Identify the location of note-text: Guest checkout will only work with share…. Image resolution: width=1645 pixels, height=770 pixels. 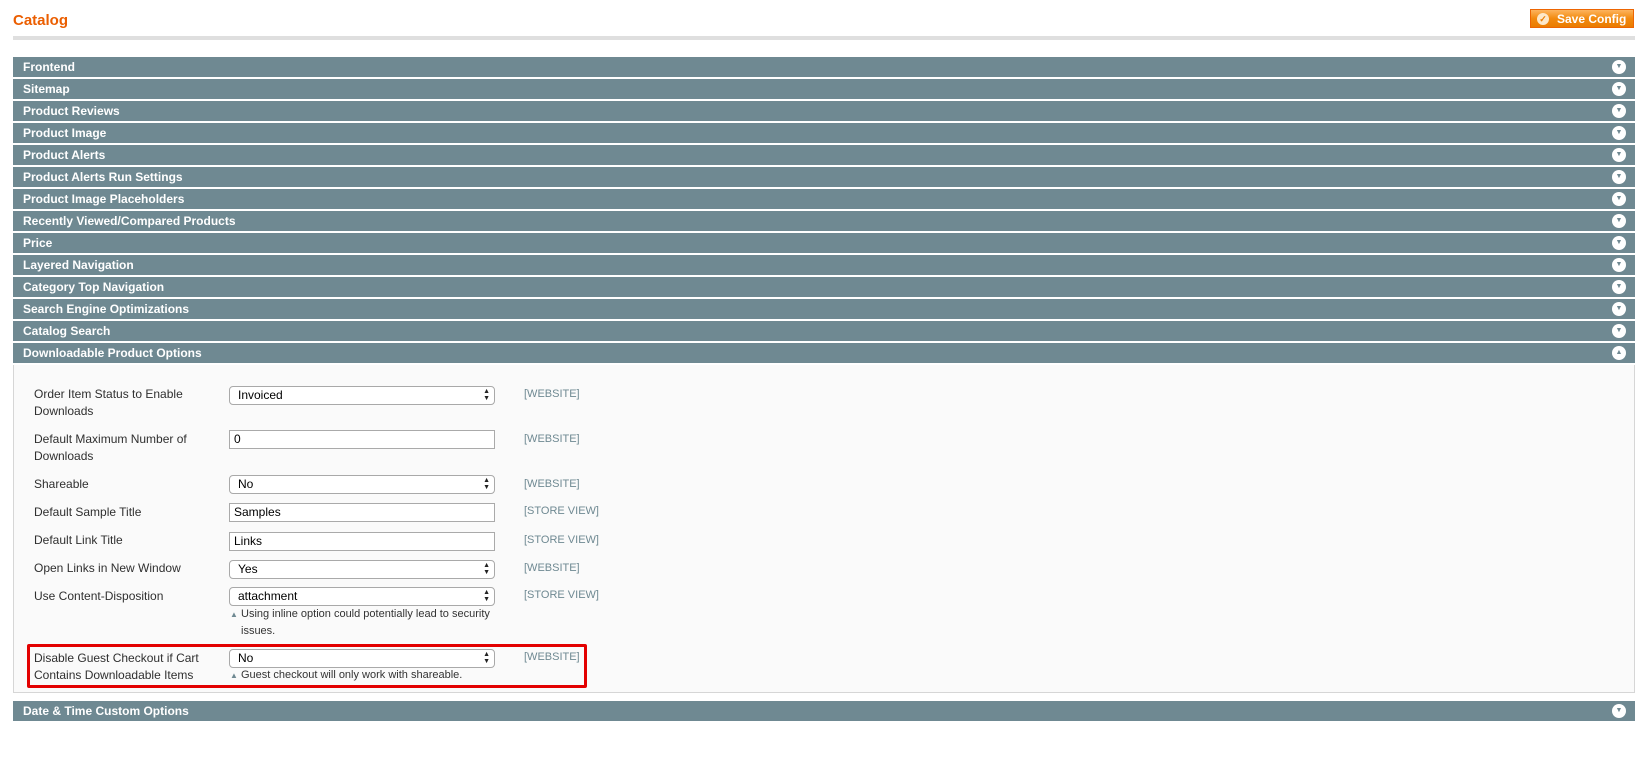
(352, 675).